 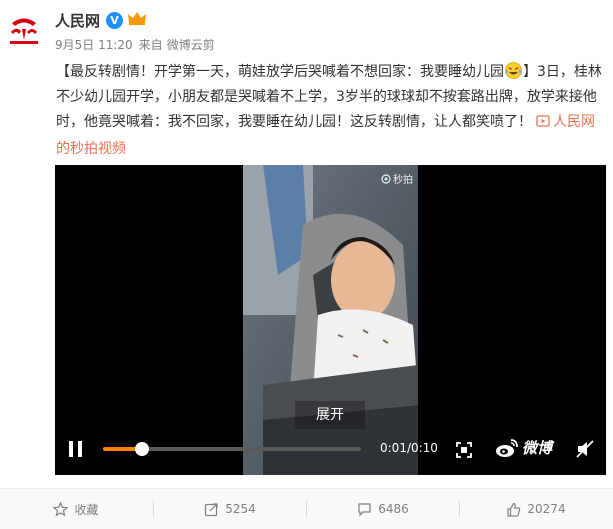 I want to click on people-daily-logo, so click(x=24, y=30).